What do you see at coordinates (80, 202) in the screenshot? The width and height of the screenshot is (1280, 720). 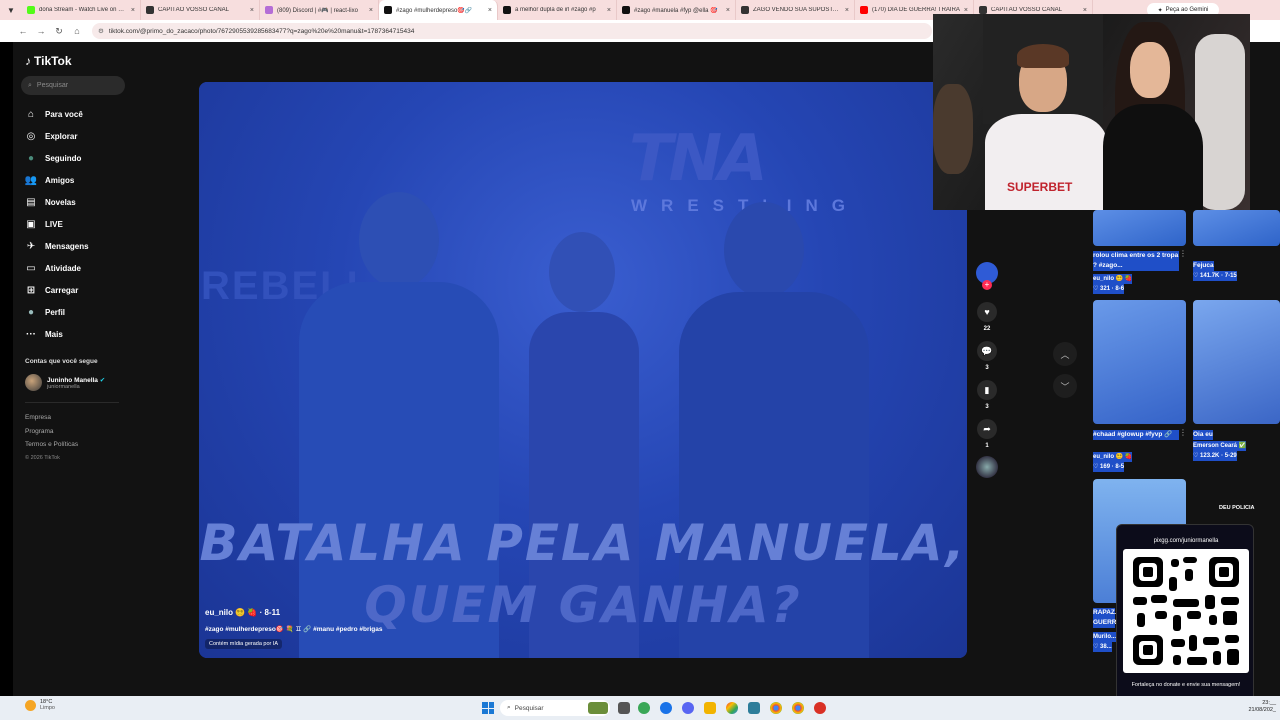 I see `sidebar-item-novelas: ▤ Novelas` at bounding box center [80, 202].